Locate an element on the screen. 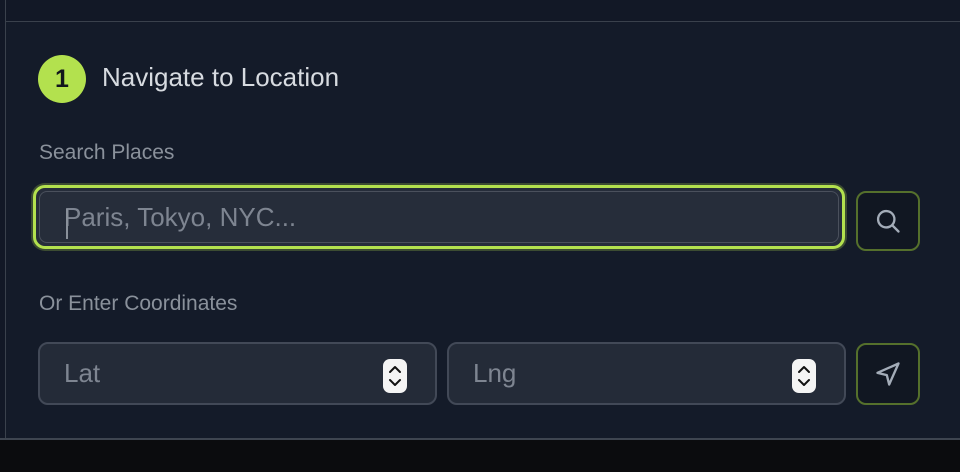 The image size is (960, 472). search-button is located at coordinates (888, 221).